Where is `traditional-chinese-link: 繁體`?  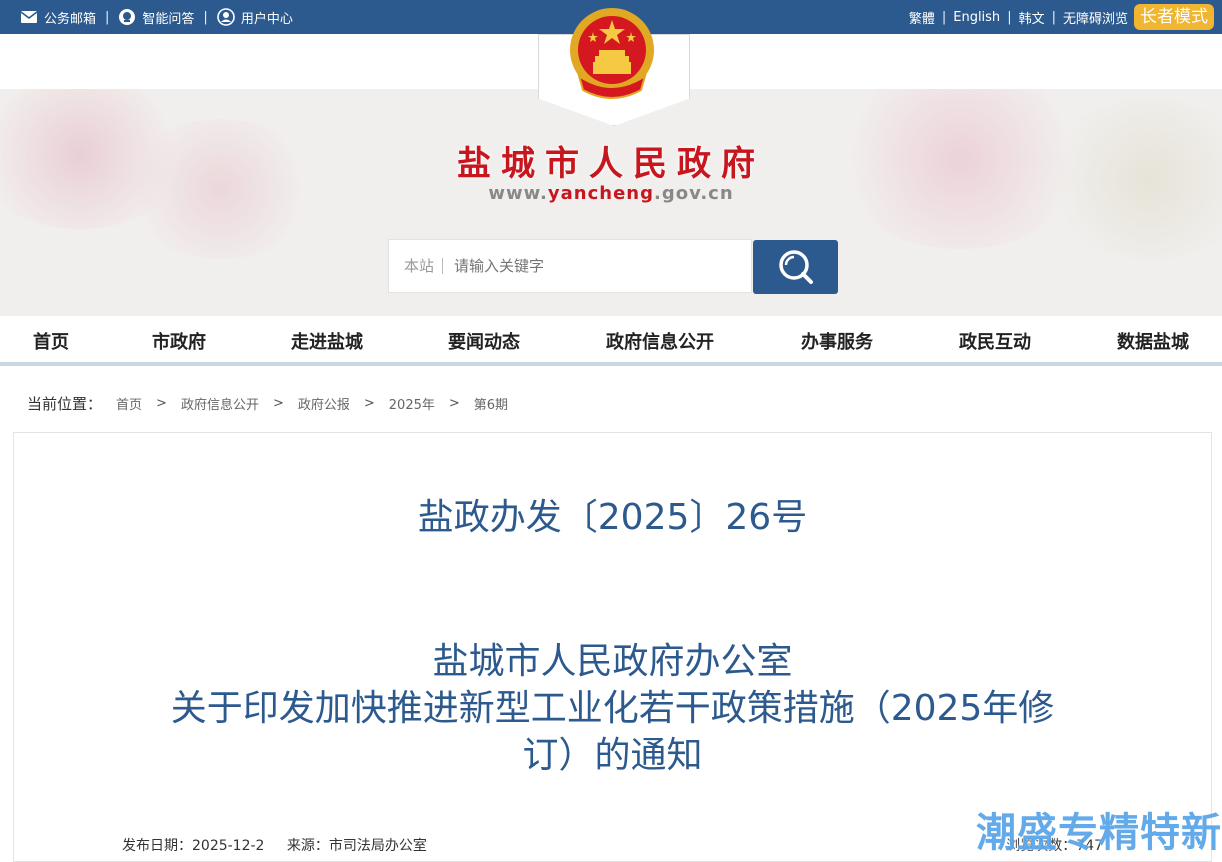 traditional-chinese-link: 繁體 is located at coordinates (922, 17).